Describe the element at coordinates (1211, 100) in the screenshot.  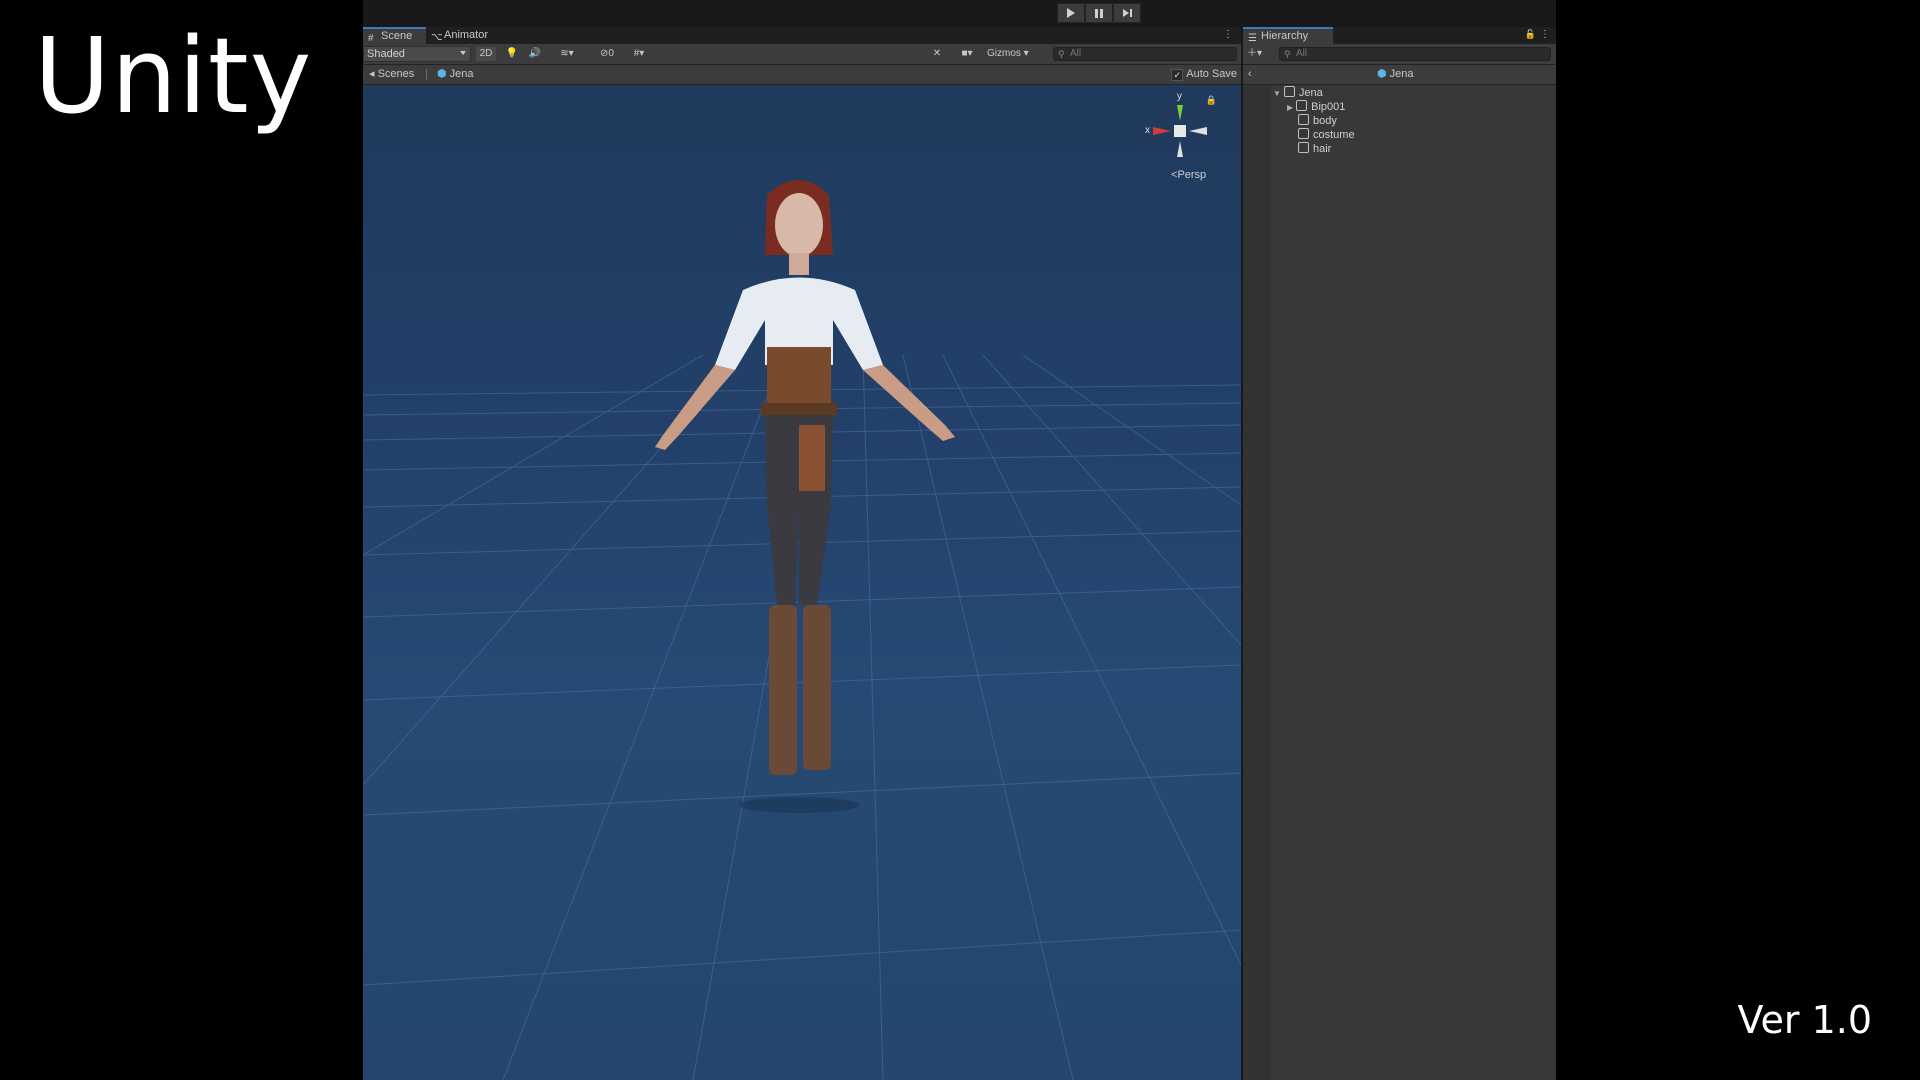
I see `gizmo-lock-icon: 🔒` at that location.